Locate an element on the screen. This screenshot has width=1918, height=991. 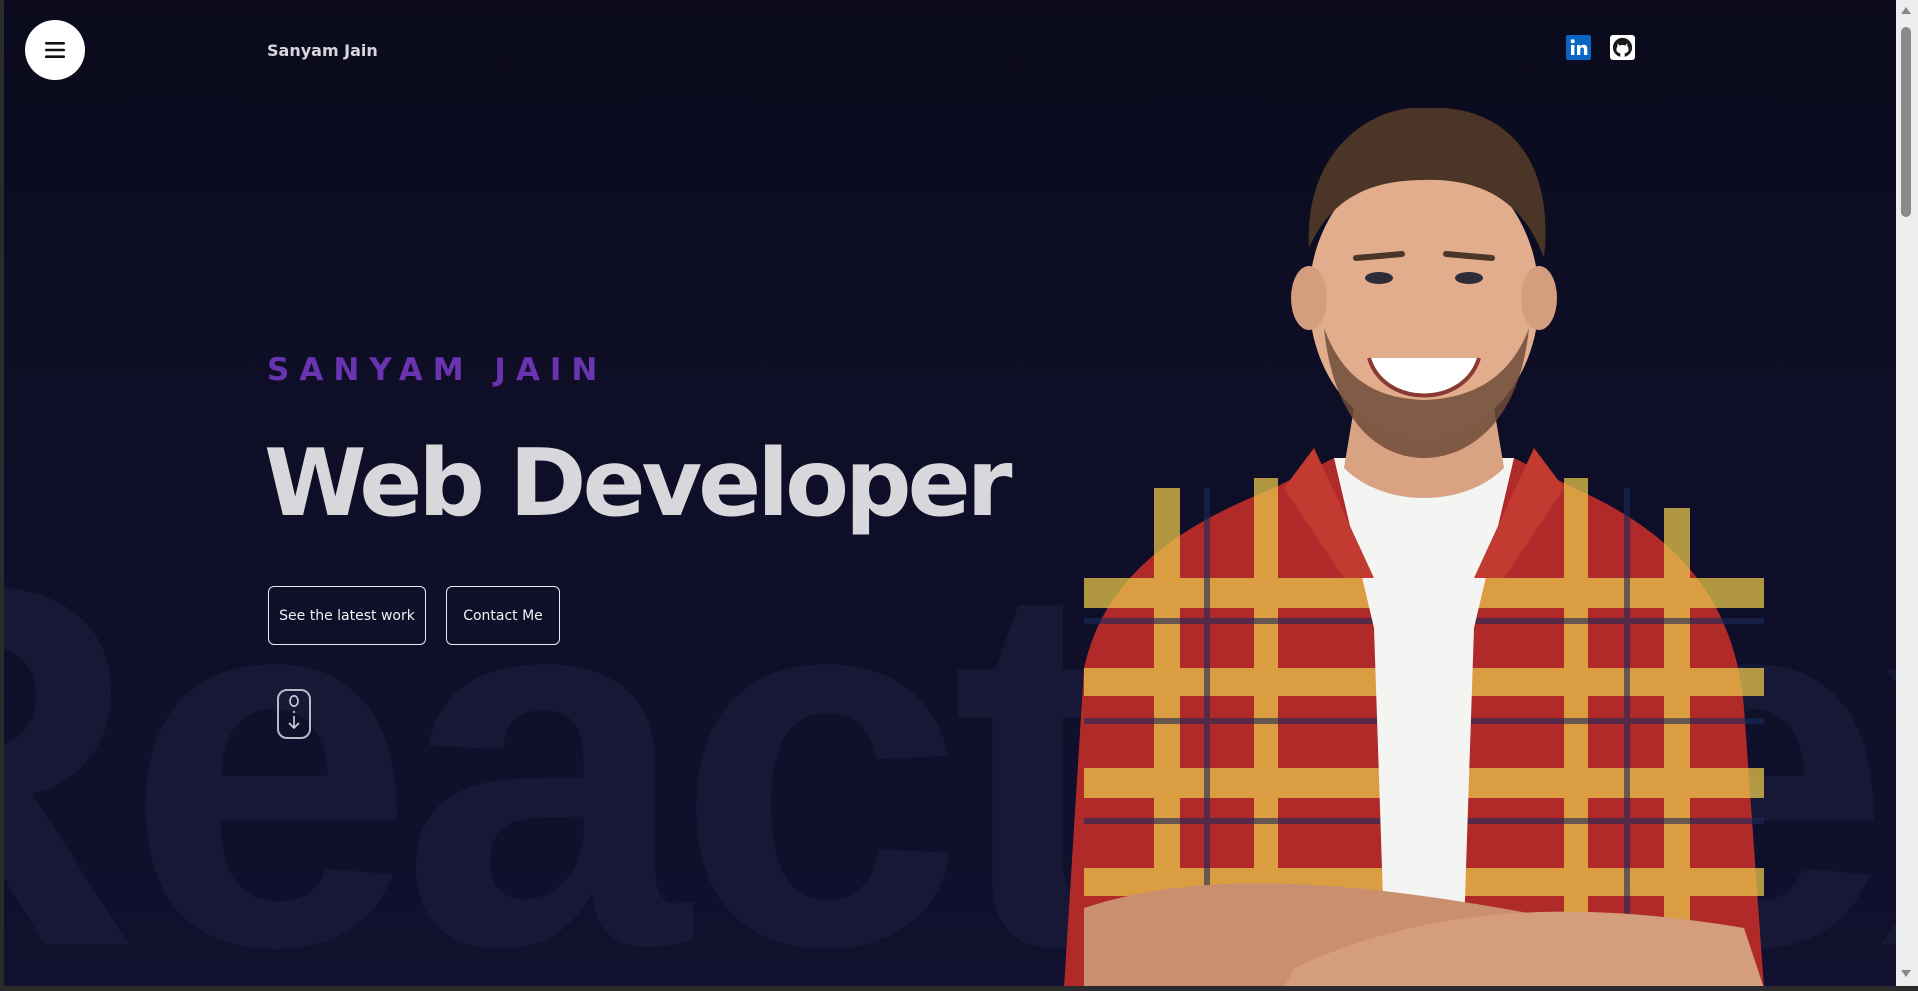
hero-headline: Web Developer is located at coordinates (638, 483).